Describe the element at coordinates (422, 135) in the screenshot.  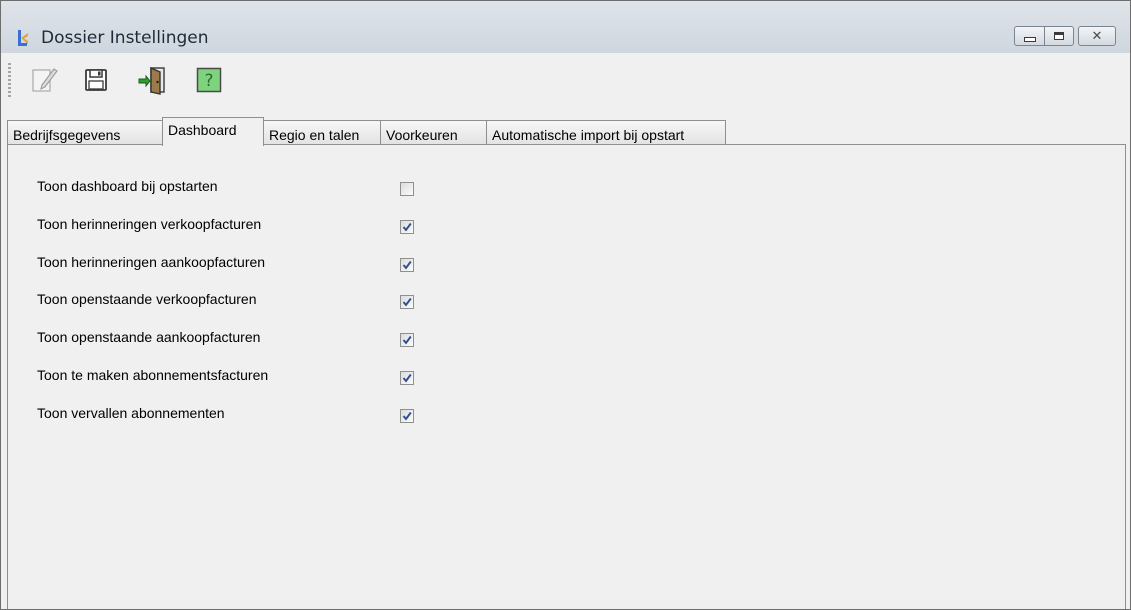
I see `tab-label: Voorkeuren` at that location.